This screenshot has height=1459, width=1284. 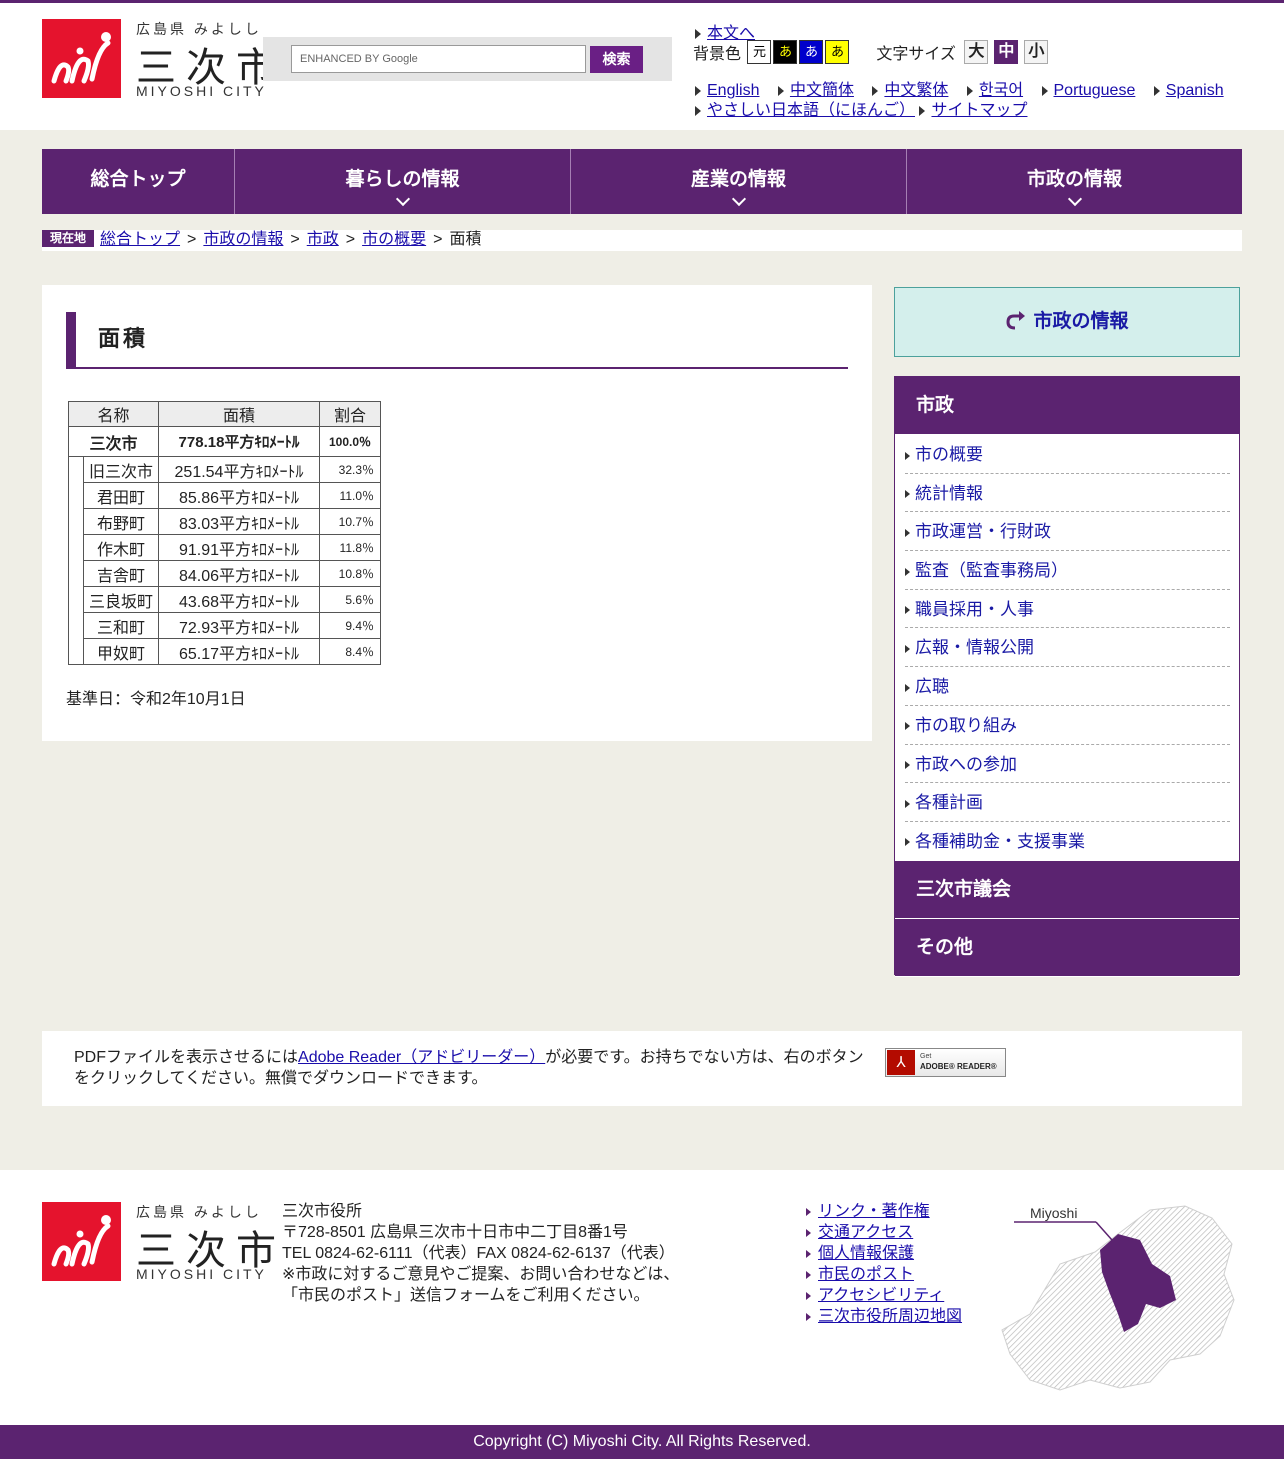 I want to click on city-emblem-icon, so click(x=81, y=58).